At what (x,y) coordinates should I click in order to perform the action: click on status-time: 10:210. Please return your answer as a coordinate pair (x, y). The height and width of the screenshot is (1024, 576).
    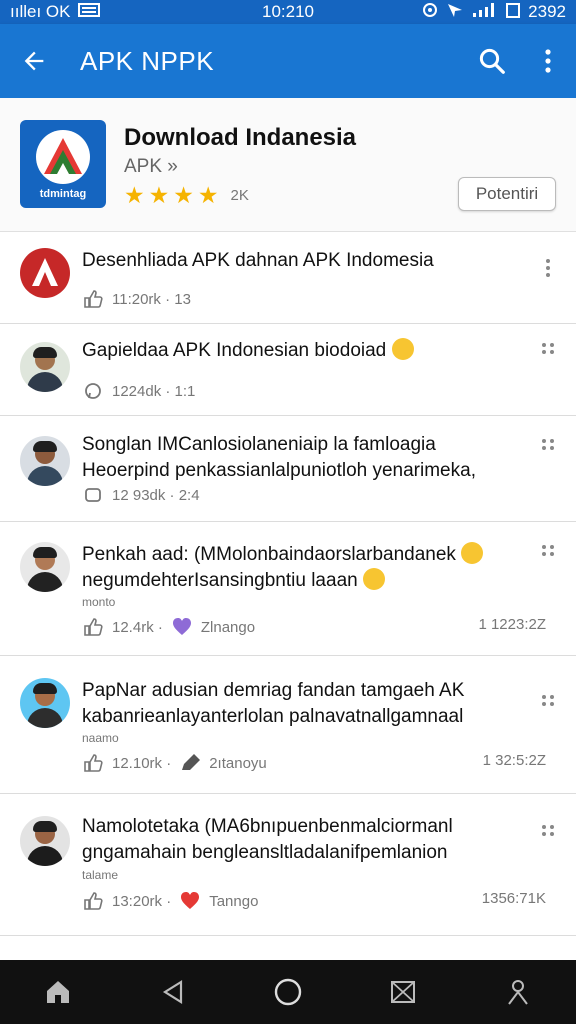
    Looking at the image, I should click on (287, 11).